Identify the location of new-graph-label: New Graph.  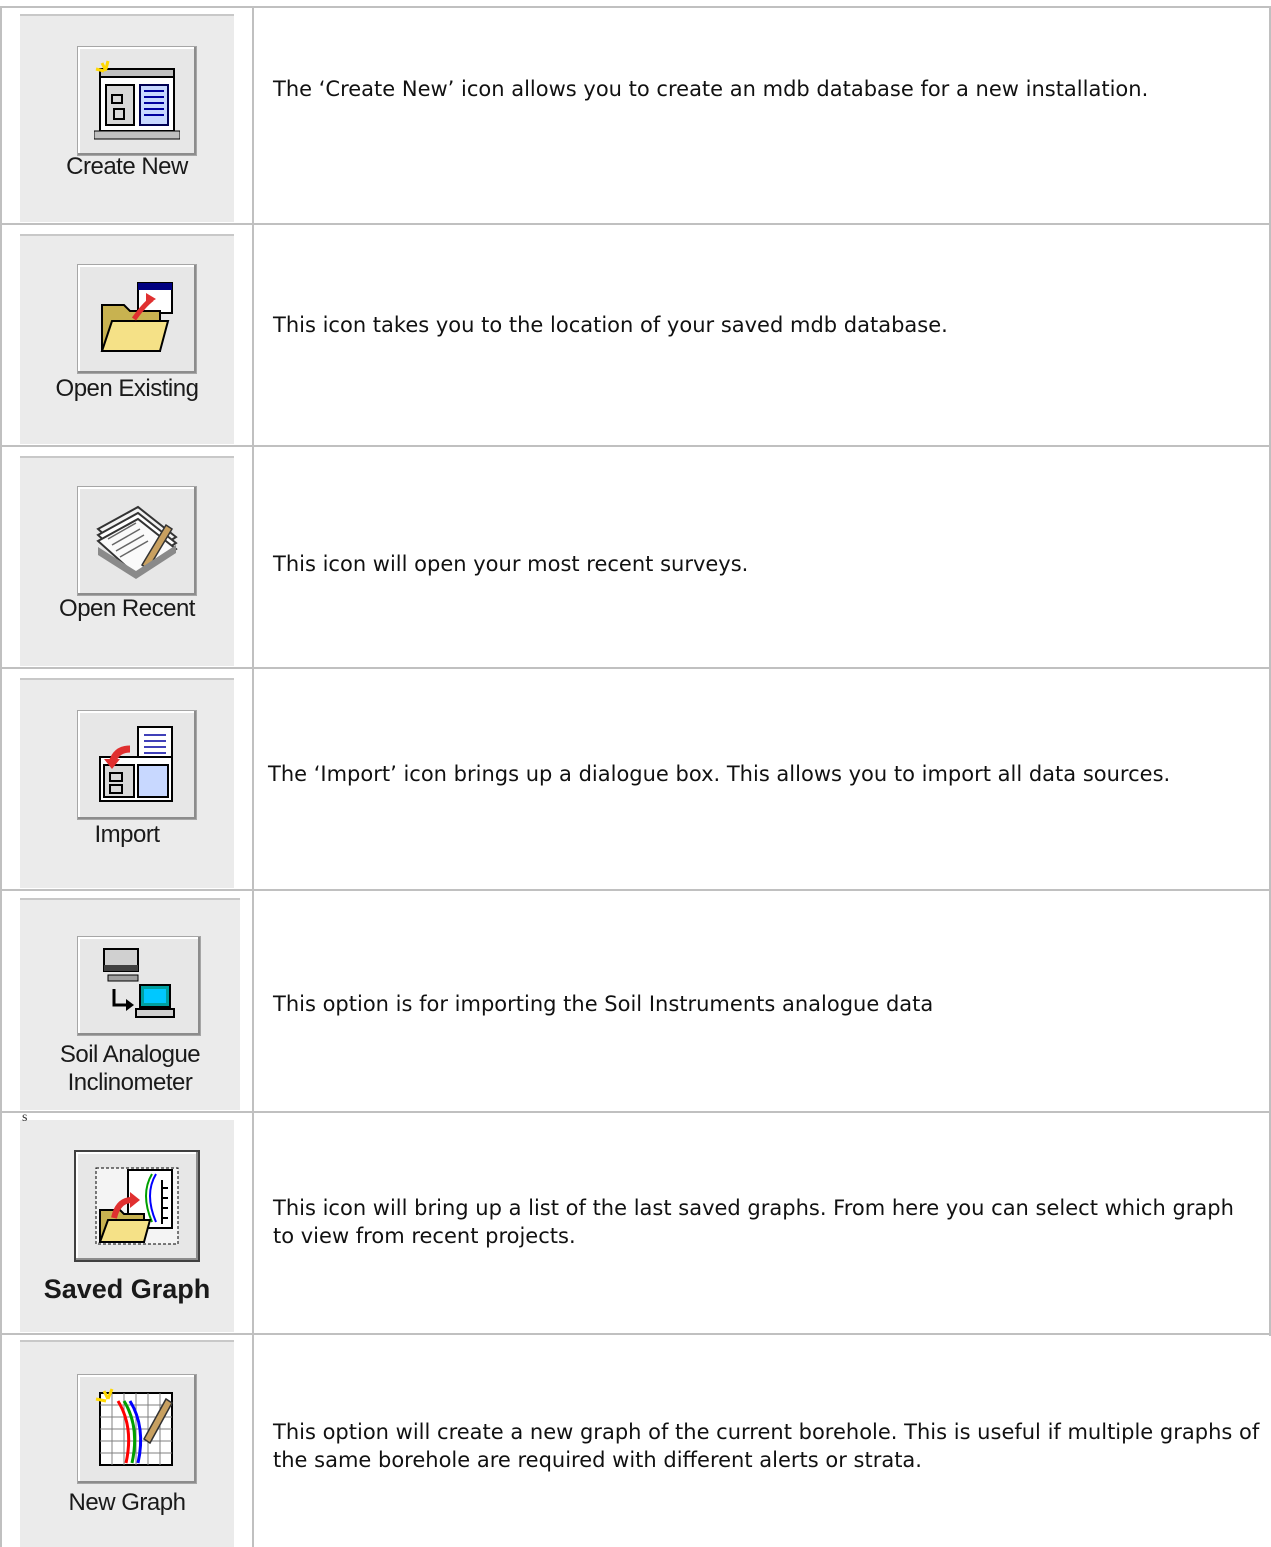
(127, 1502).